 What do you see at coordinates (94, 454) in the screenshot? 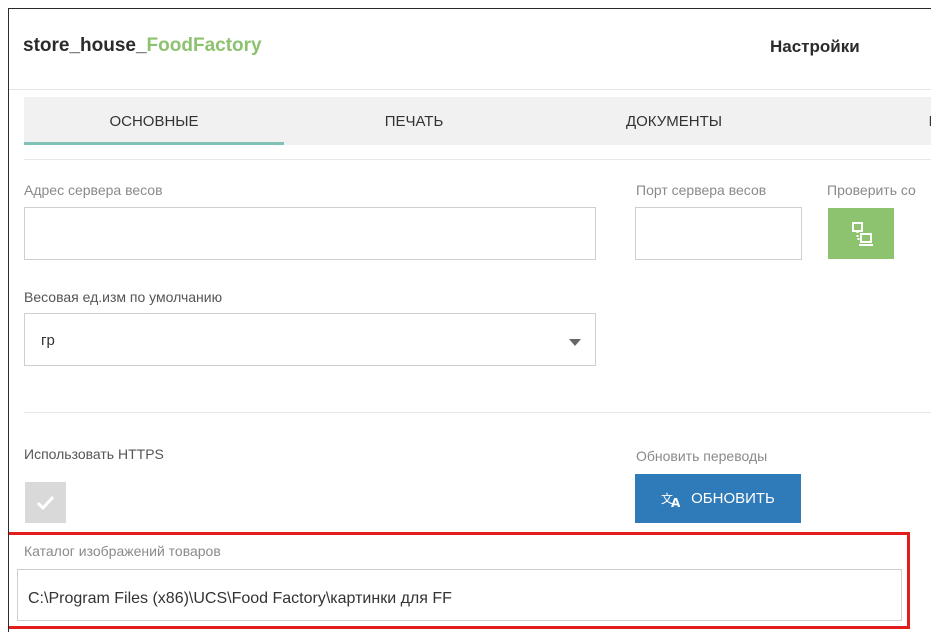
I see `use-https-label: Использовать HTTPS` at bounding box center [94, 454].